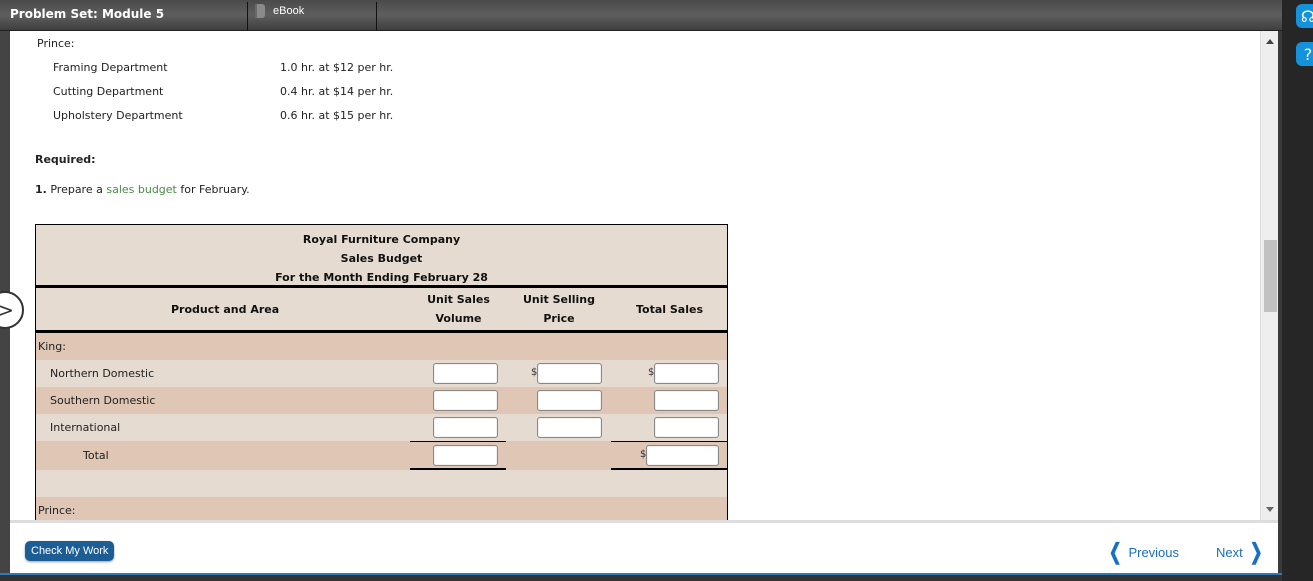  What do you see at coordinates (103, 400) in the screenshot?
I see `row-label: Southern Domestic` at bounding box center [103, 400].